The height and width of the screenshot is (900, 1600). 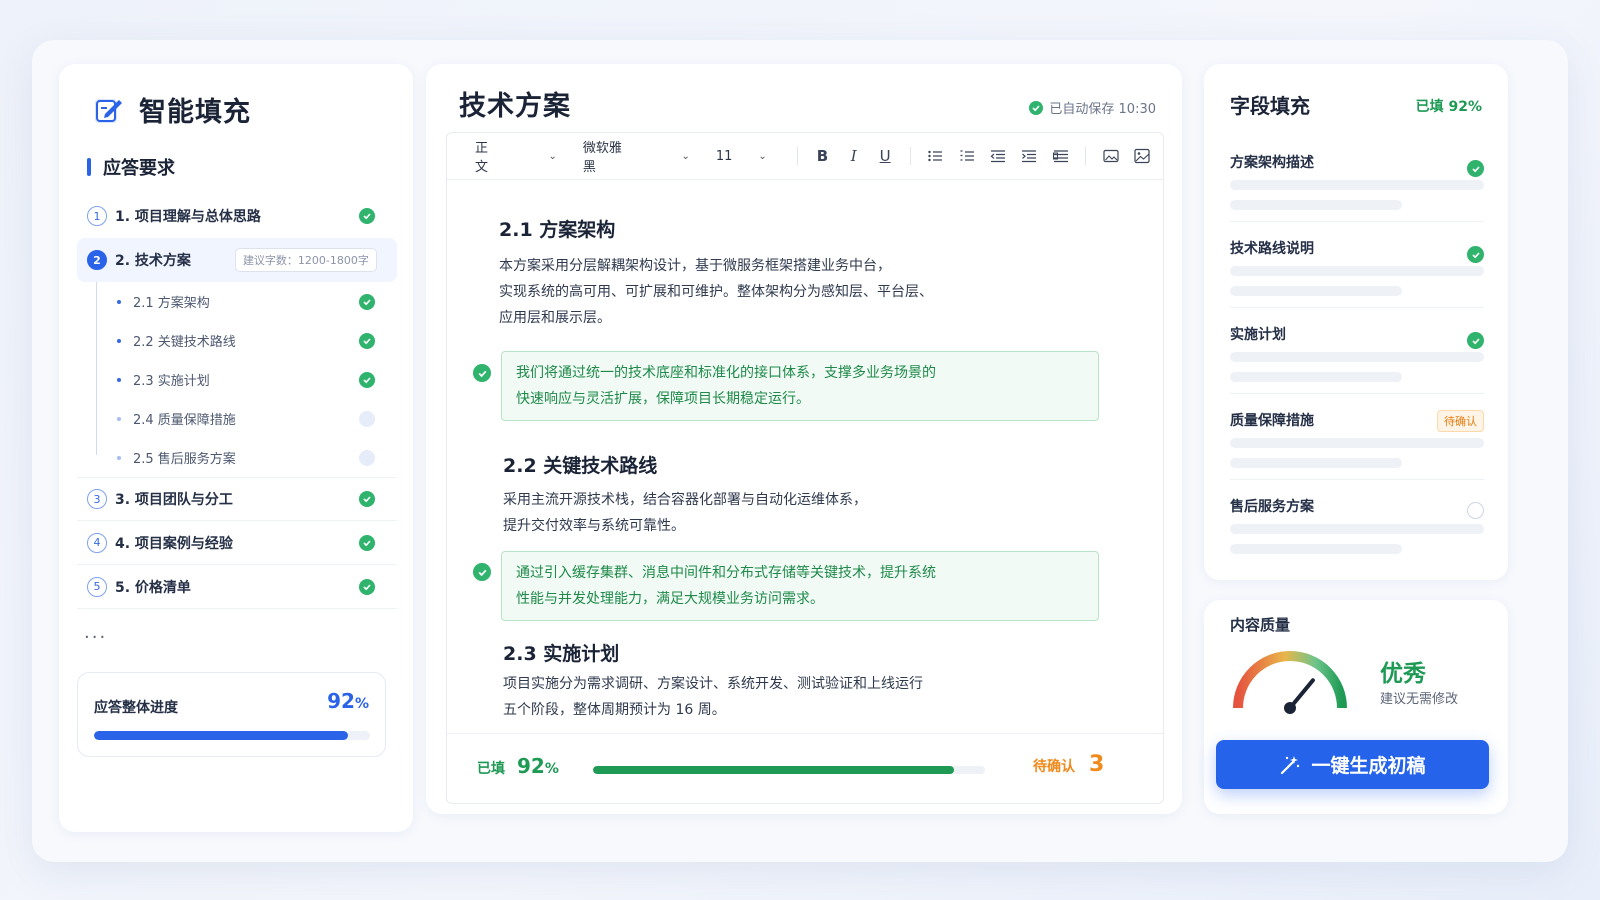 I want to click on field-item: 方案架构描述, so click(x=1357, y=179).